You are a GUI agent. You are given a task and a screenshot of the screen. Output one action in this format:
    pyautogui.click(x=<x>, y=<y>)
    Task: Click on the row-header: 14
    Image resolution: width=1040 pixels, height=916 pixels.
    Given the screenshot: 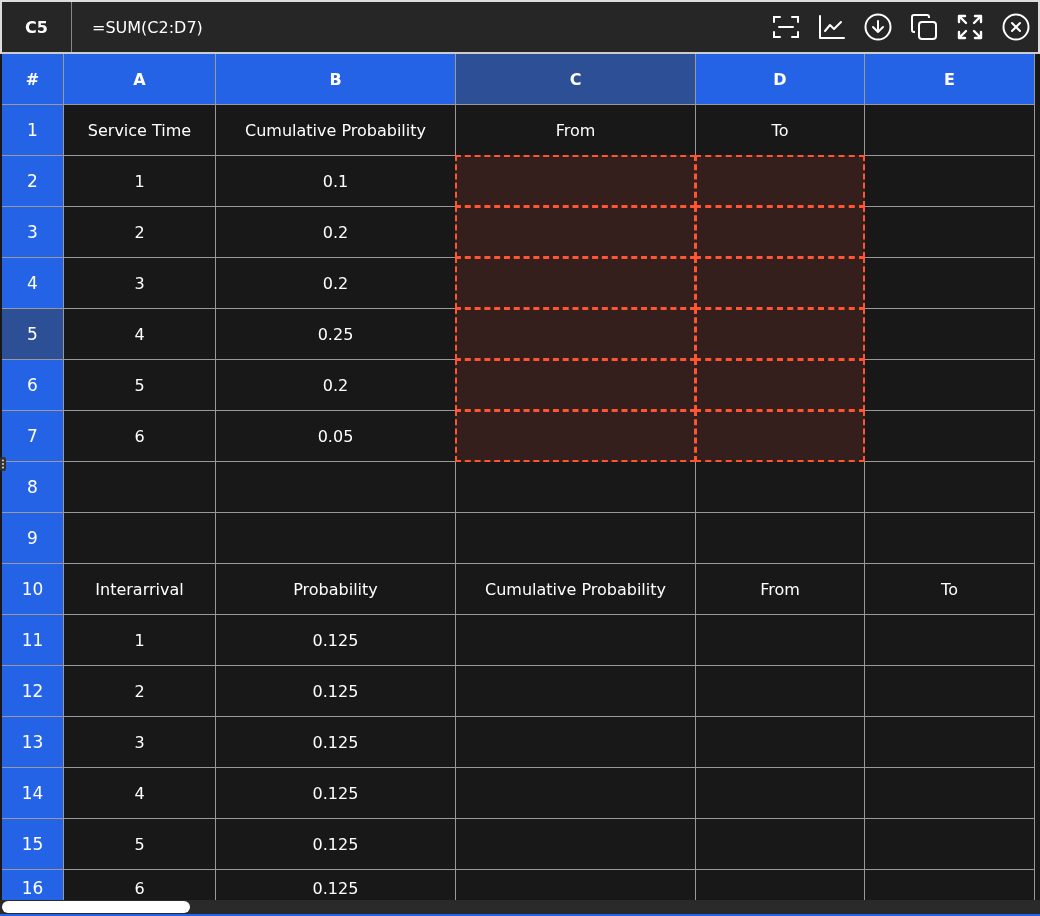 What is the action you would take?
    pyautogui.click(x=33, y=793)
    